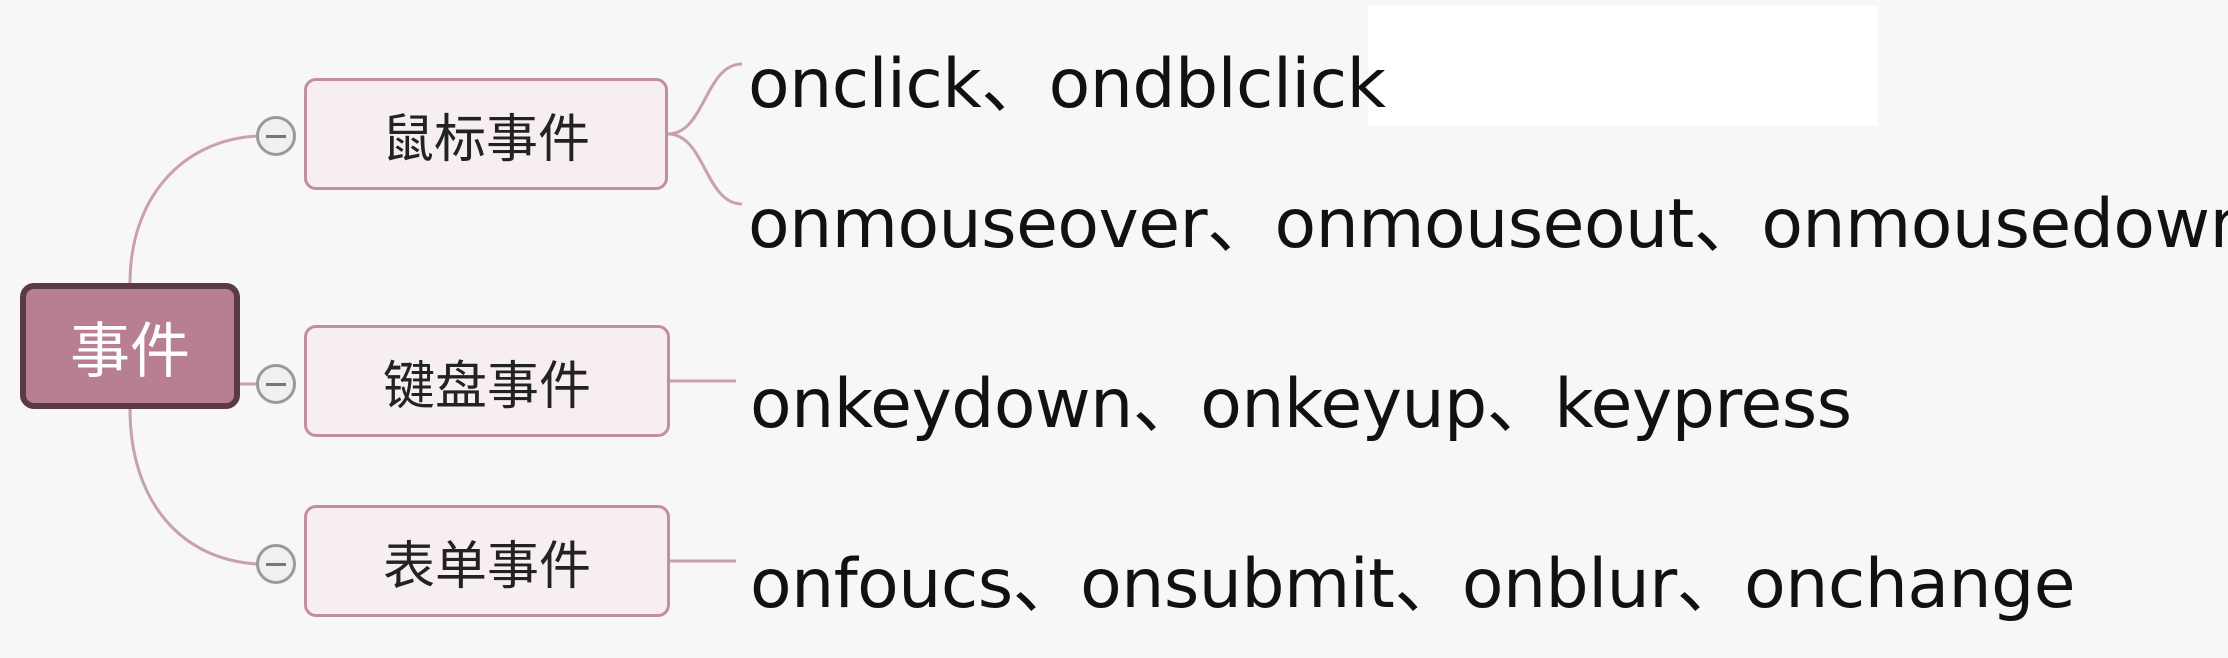 The image size is (2228, 658). I want to click on topic-keyboard-events: 键盘事件, so click(487, 381).